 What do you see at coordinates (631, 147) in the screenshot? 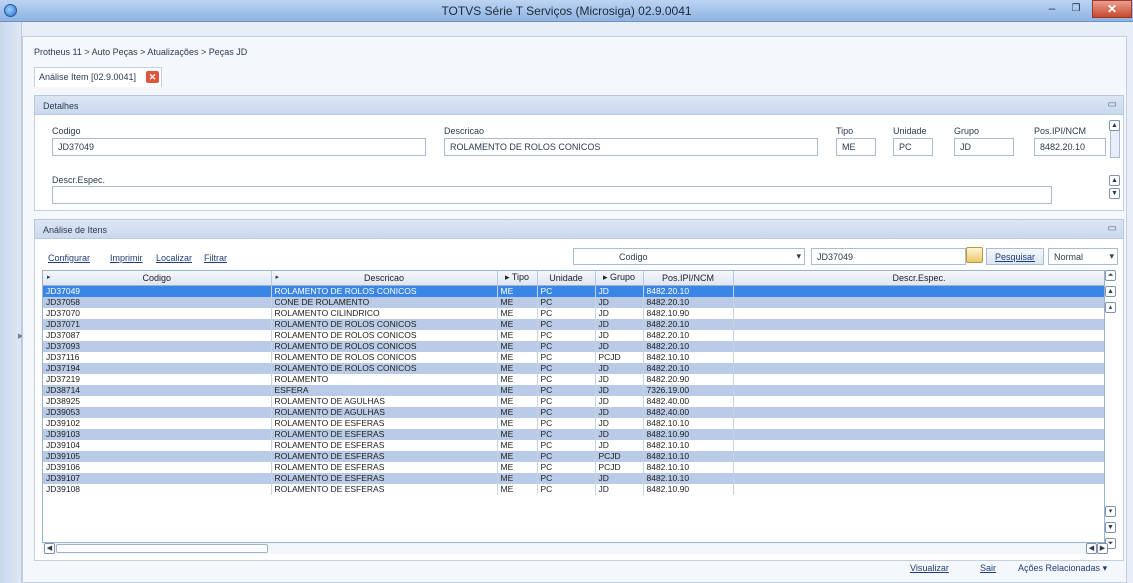
I see `descricao-field: ROLAMENTO DE ROLOS CONICOS` at bounding box center [631, 147].